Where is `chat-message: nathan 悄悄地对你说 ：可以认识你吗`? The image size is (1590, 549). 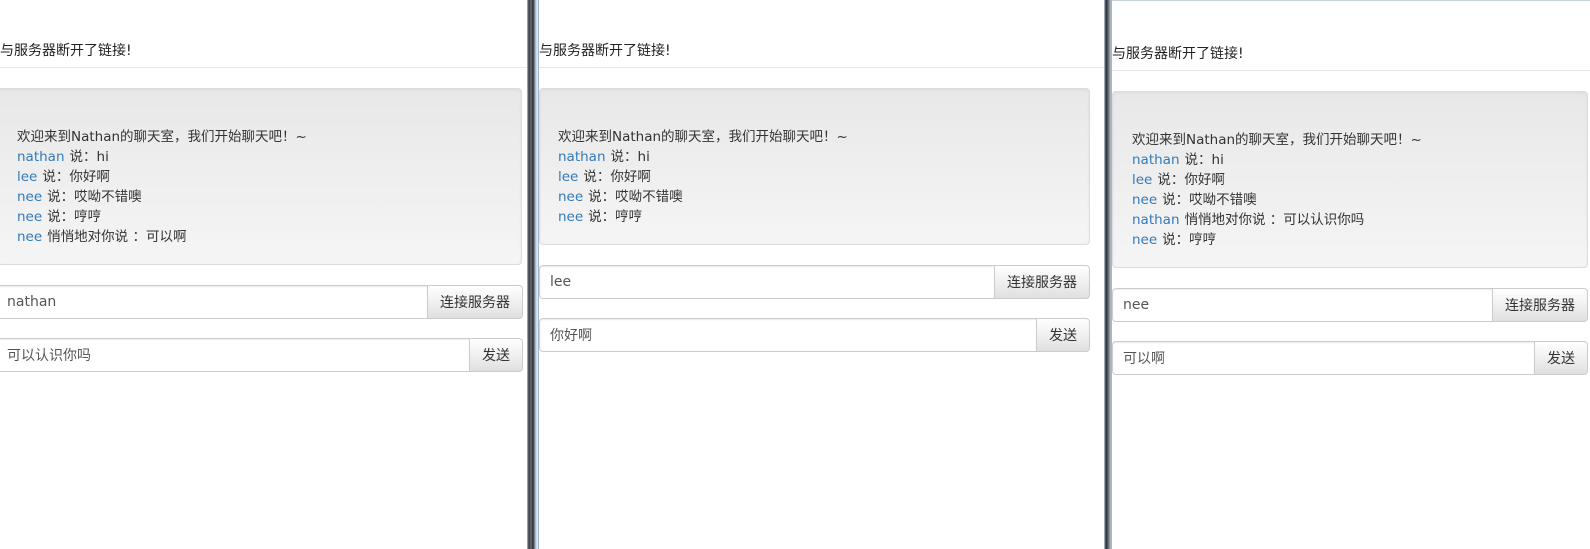 chat-message: nathan 悄悄地对你说 ：可以认识你吗 is located at coordinates (1359, 220).